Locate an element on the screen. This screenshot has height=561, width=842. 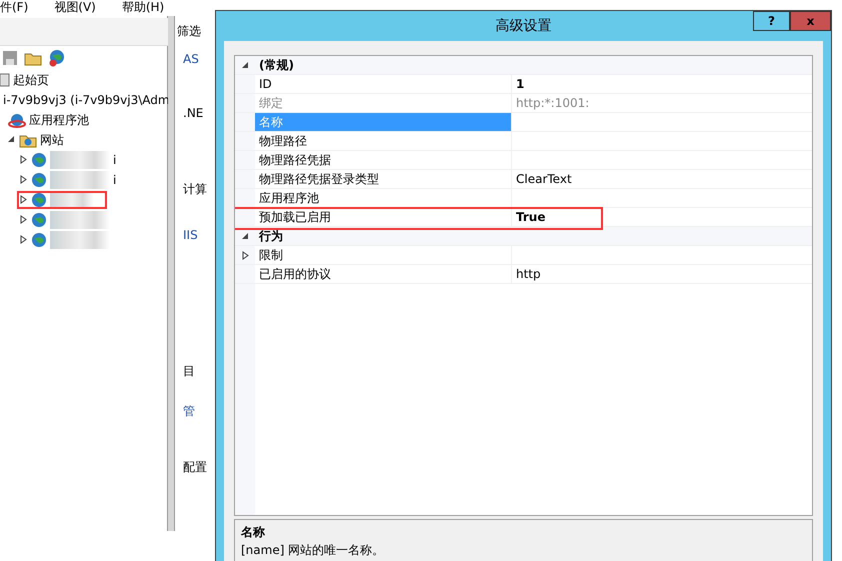
property-value: True is located at coordinates (531, 217).